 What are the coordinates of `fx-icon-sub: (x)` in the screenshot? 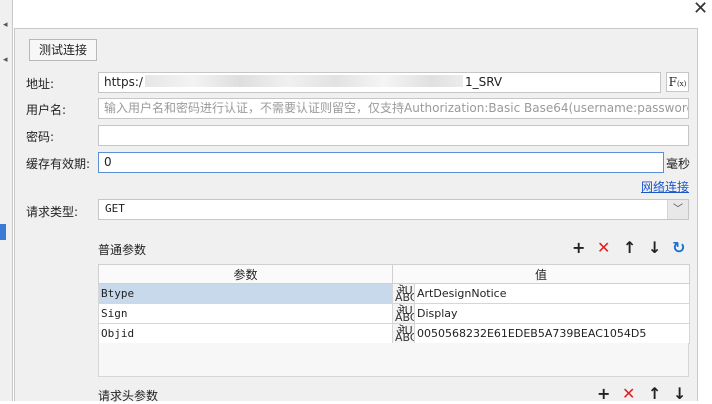 It's located at (681, 84).